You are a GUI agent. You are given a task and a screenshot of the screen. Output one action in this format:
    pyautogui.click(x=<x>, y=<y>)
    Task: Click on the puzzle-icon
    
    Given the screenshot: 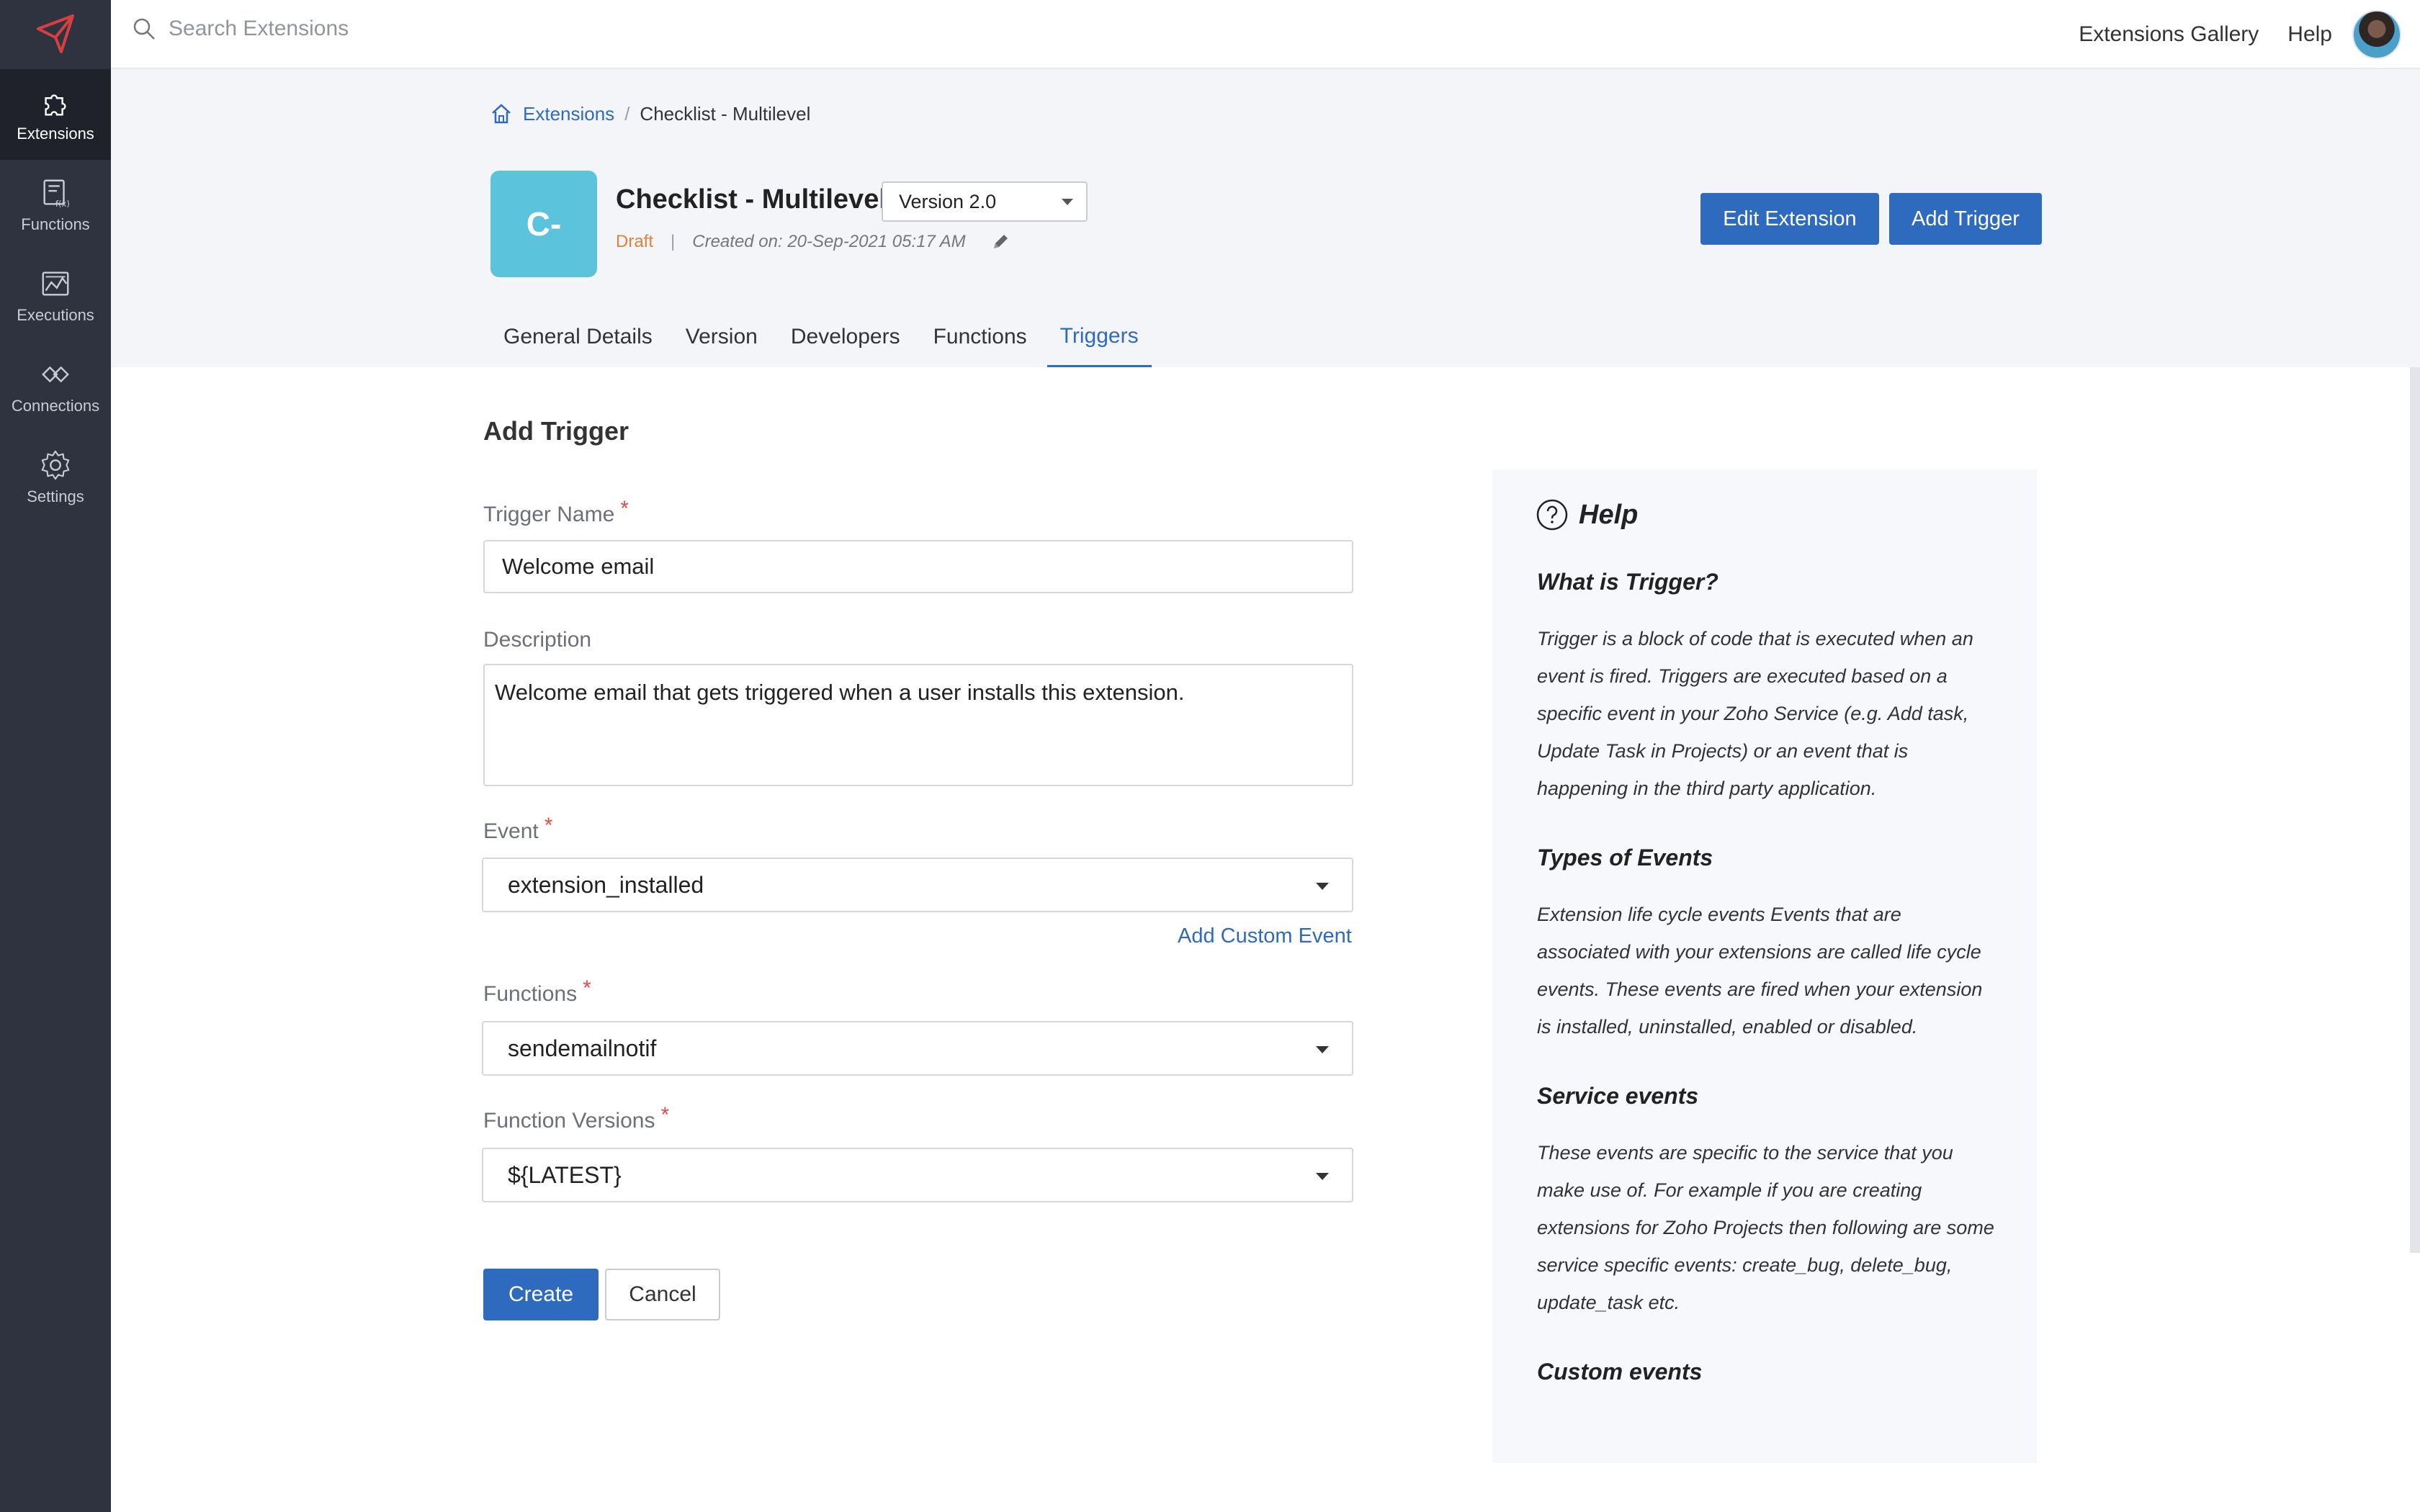 What is the action you would take?
    pyautogui.click(x=55, y=105)
    